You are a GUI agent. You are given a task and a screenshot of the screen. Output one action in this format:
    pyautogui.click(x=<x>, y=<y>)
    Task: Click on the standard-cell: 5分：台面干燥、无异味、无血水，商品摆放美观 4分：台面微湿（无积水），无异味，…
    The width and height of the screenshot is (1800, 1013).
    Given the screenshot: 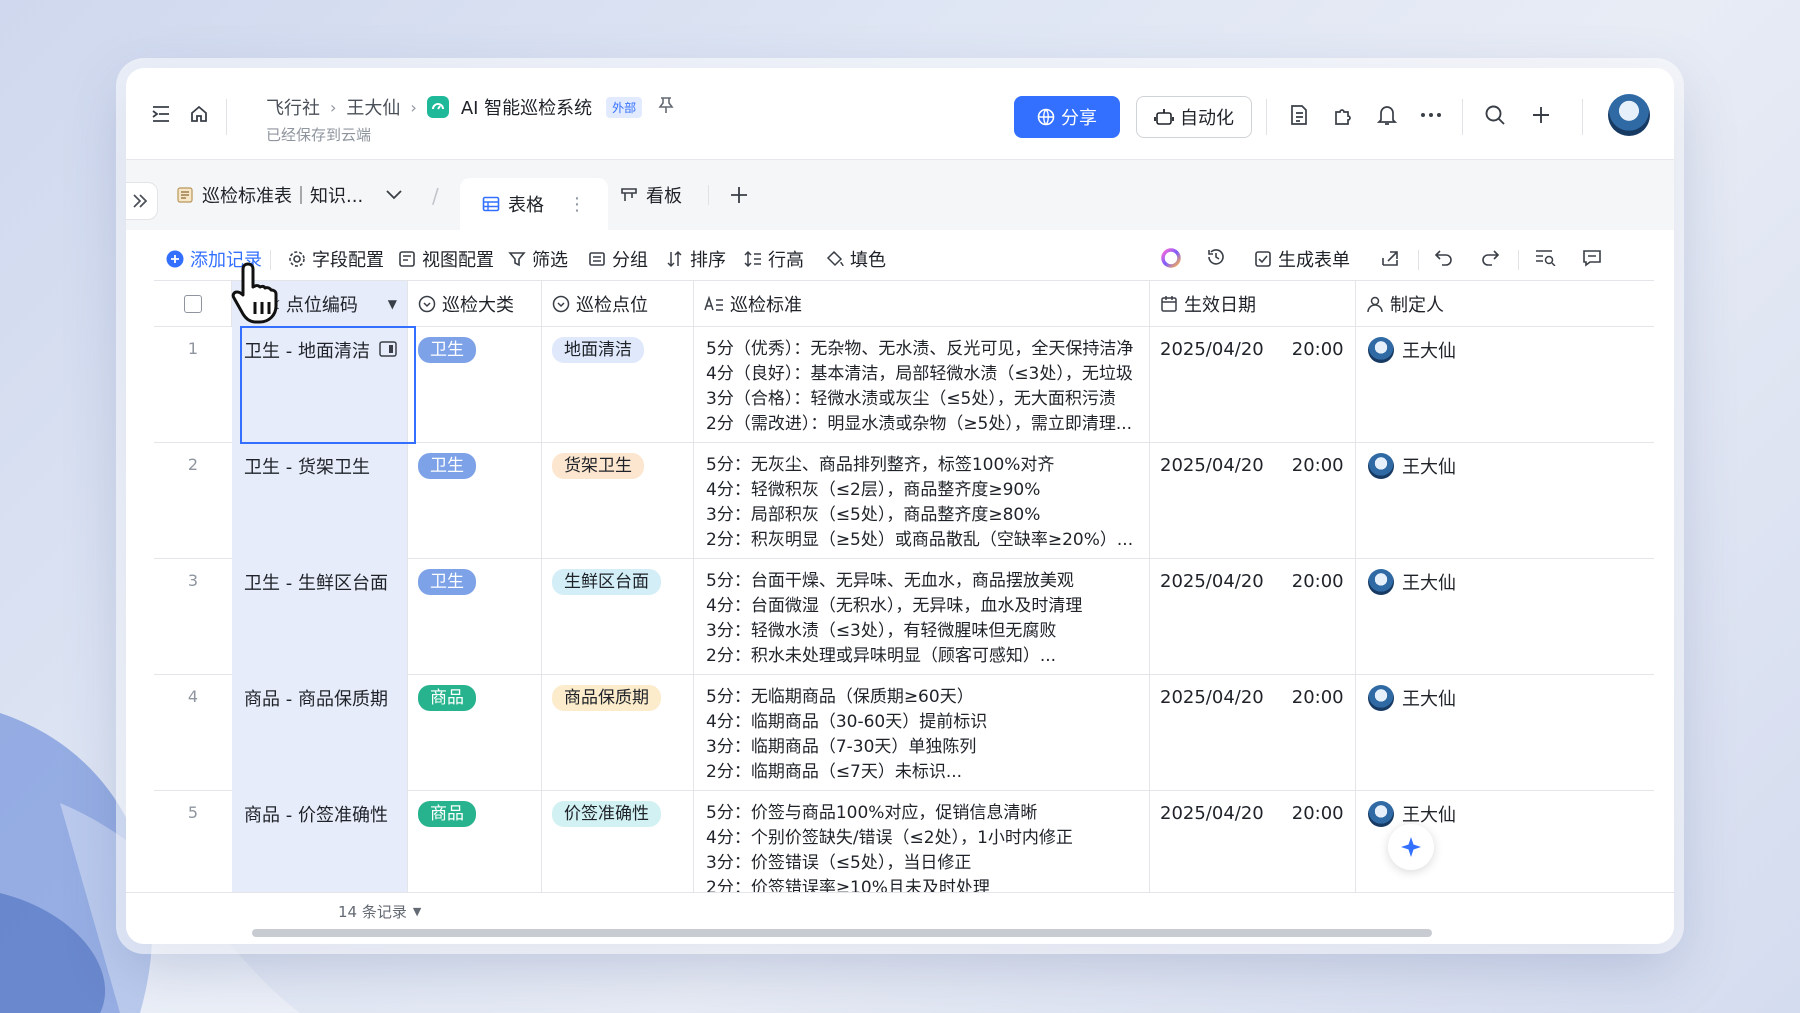 What is the action you would take?
    pyautogui.click(x=922, y=617)
    